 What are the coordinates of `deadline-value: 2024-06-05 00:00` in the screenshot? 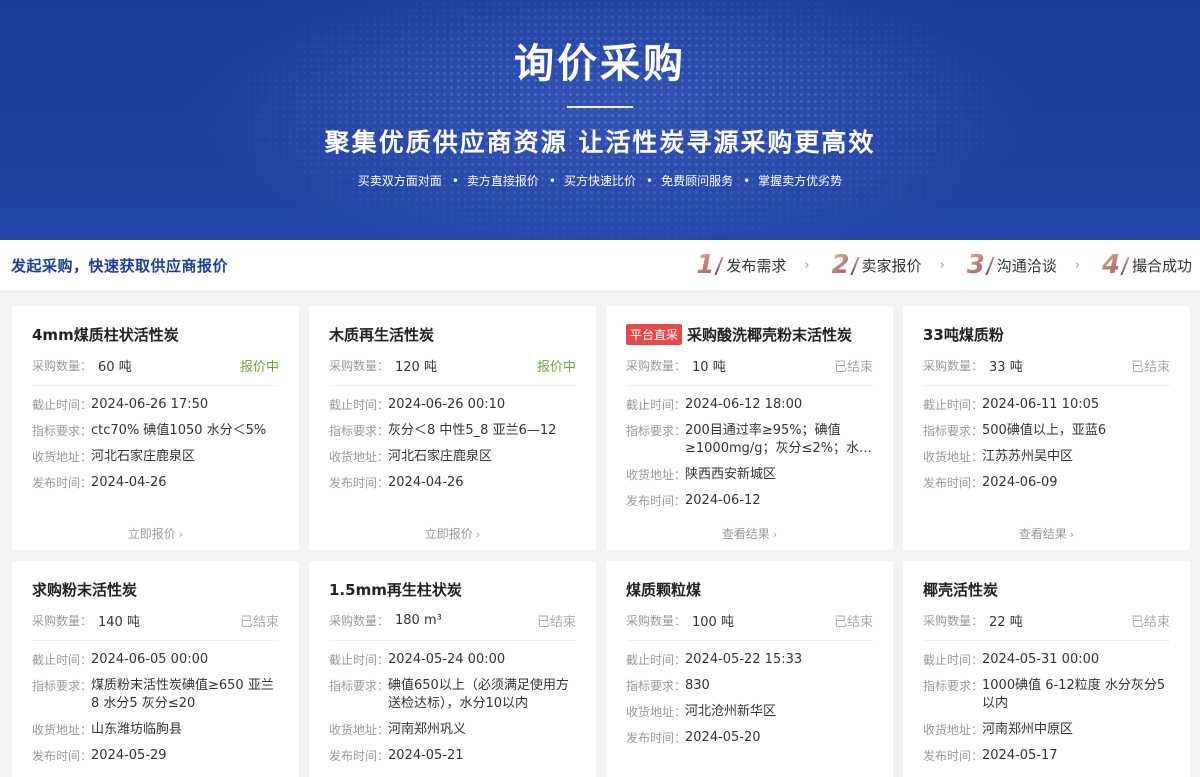 It's located at (150, 659).